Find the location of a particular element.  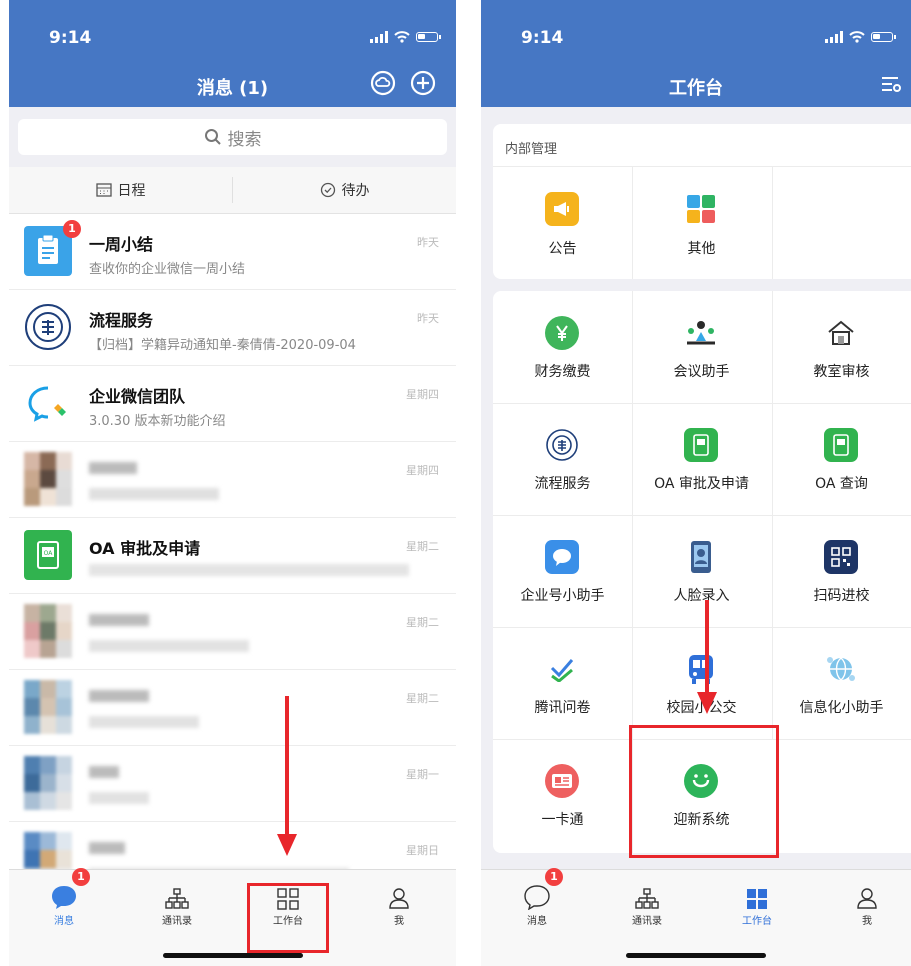

app-classroom: 教室审核 is located at coordinates (841, 347).